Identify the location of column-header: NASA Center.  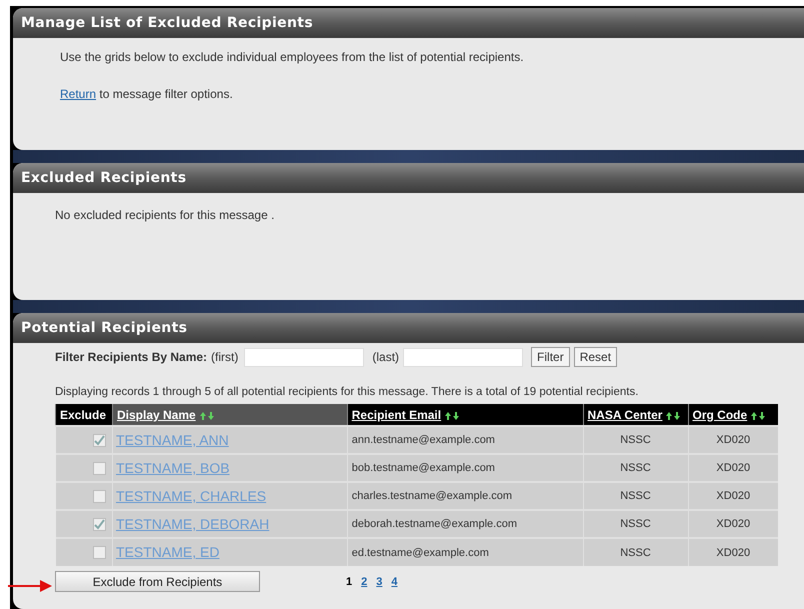
(635, 415).